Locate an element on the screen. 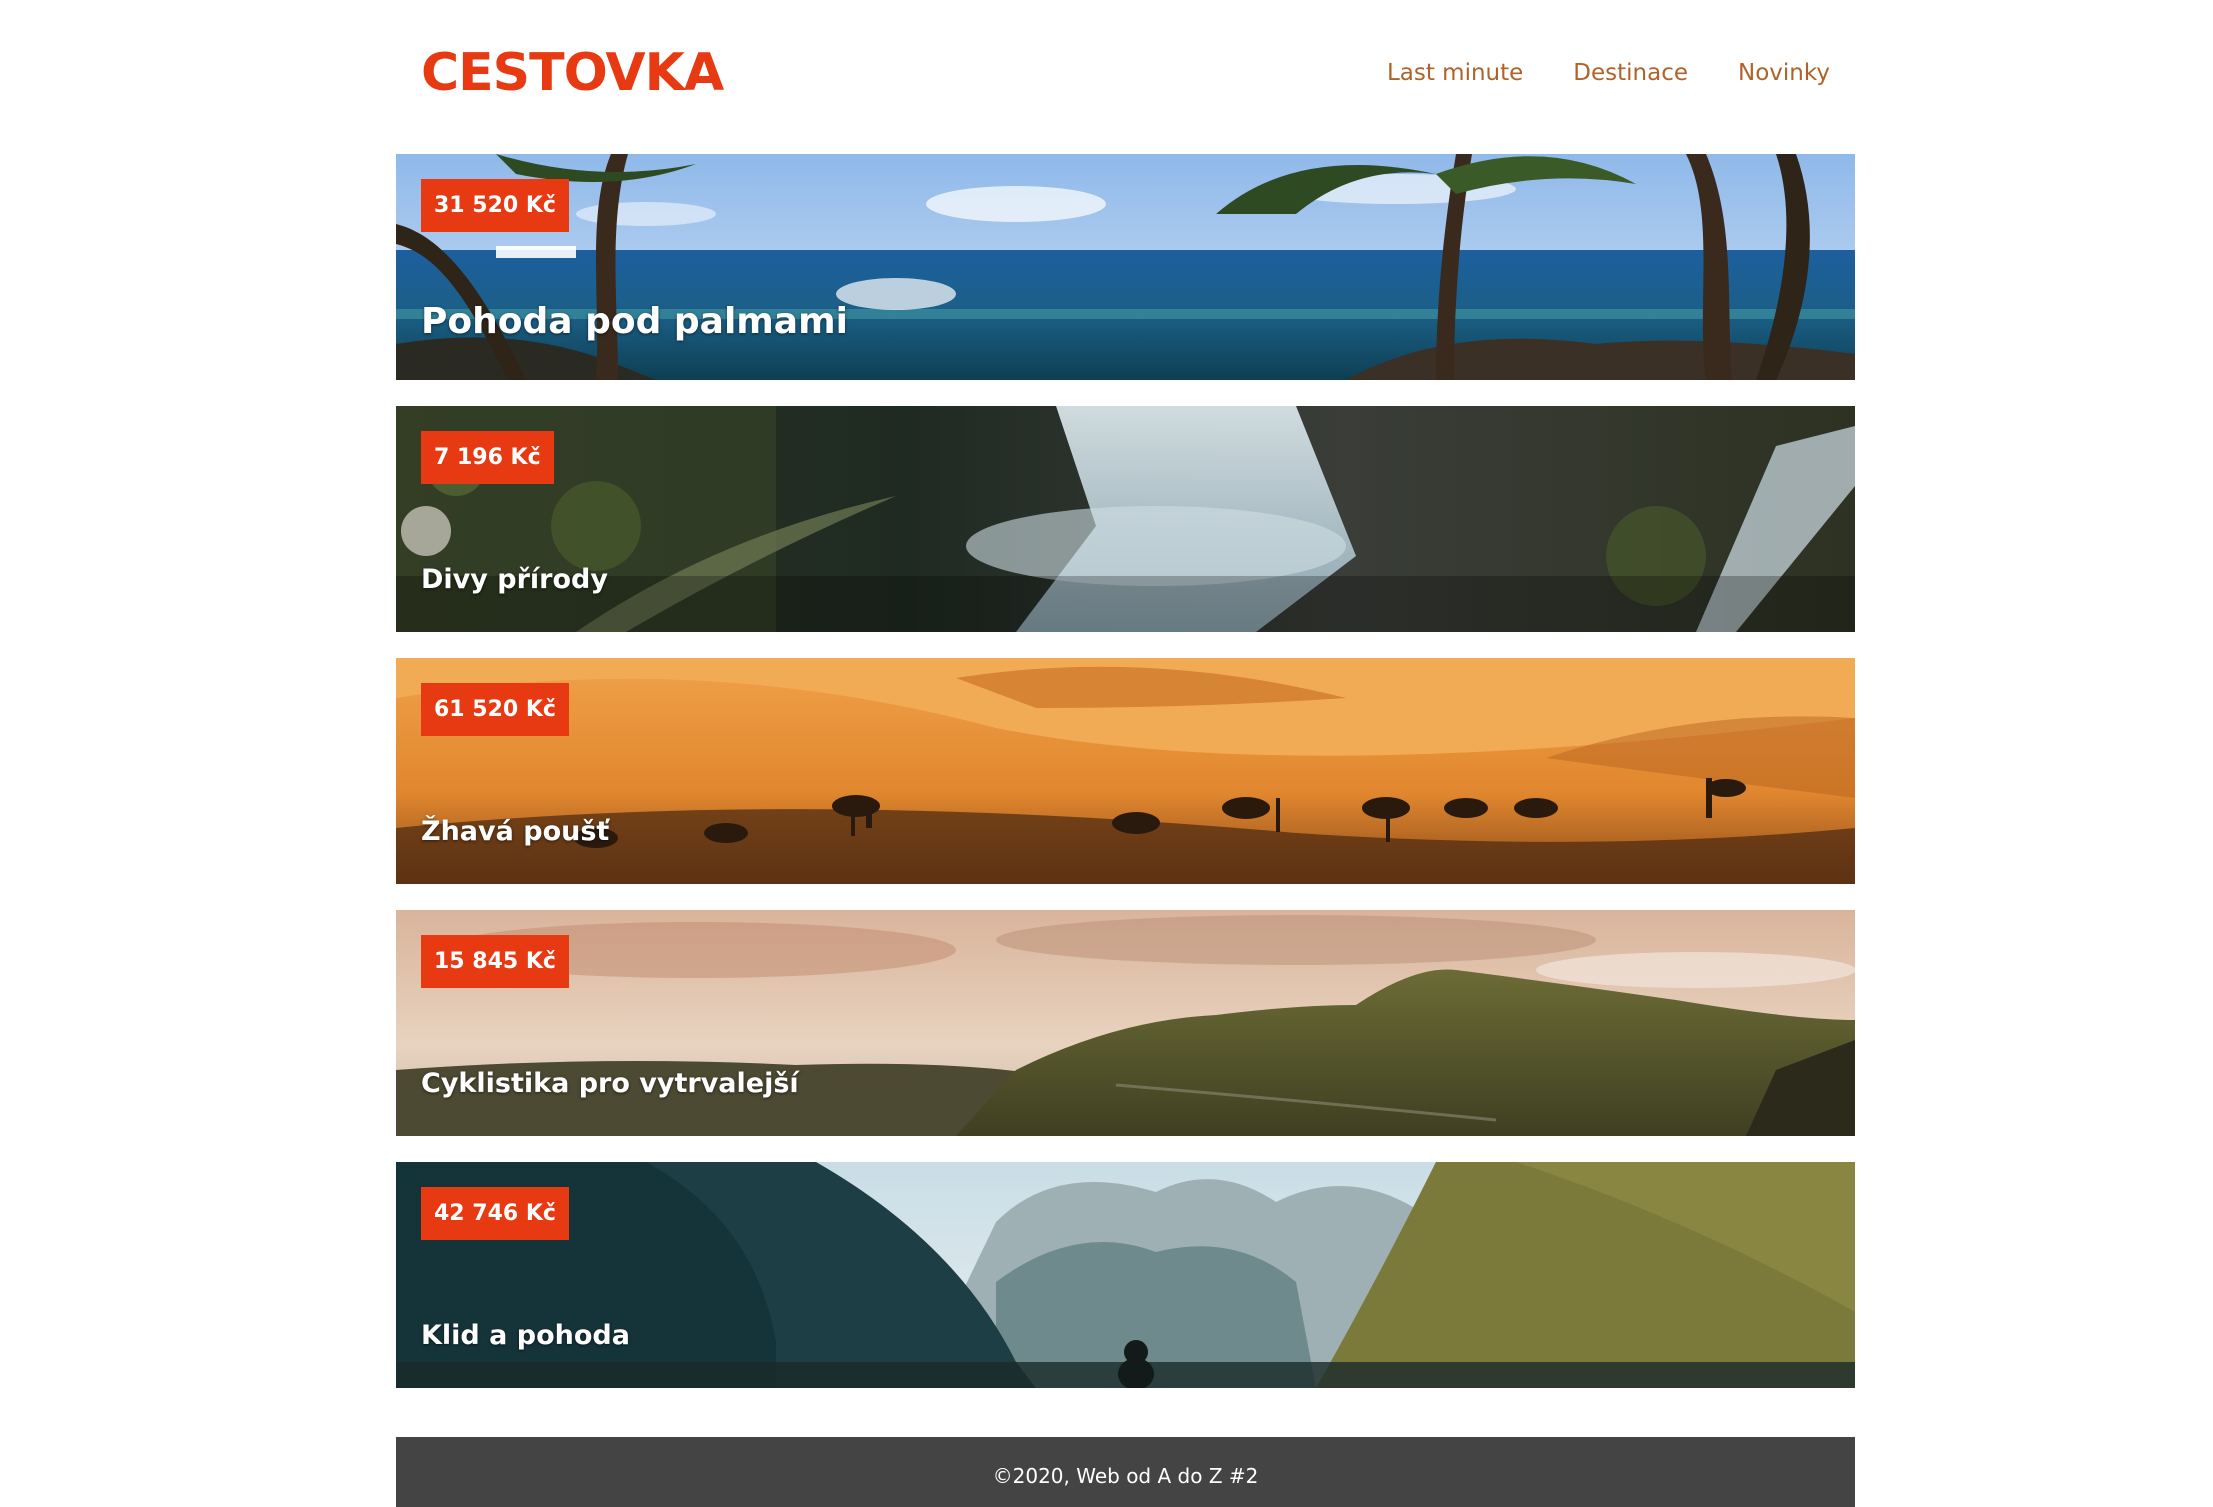 This screenshot has height=1507, width=2213. waterfall-photo is located at coordinates (1125, 519).